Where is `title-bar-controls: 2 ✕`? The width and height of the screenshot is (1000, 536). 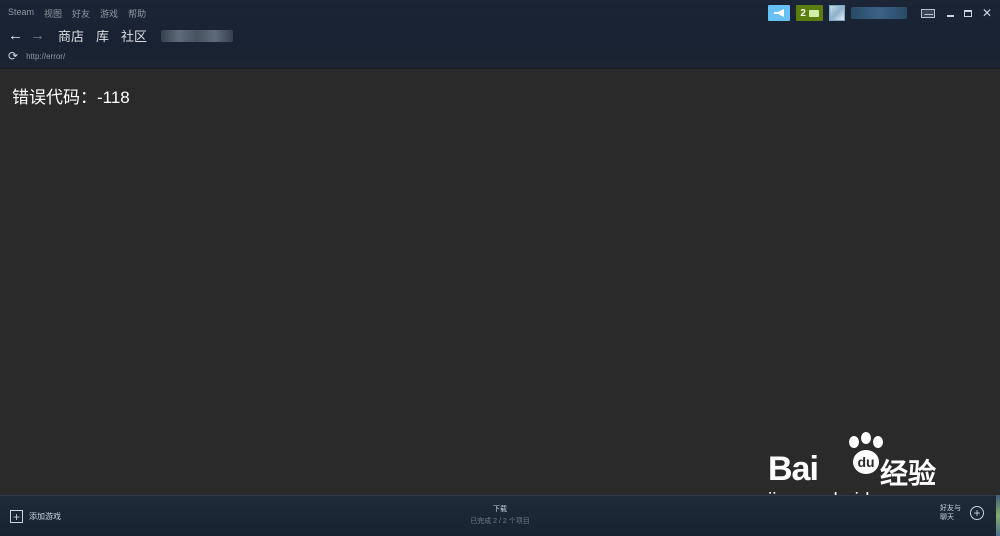
title-bar-controls: 2 ✕ is located at coordinates (880, 13).